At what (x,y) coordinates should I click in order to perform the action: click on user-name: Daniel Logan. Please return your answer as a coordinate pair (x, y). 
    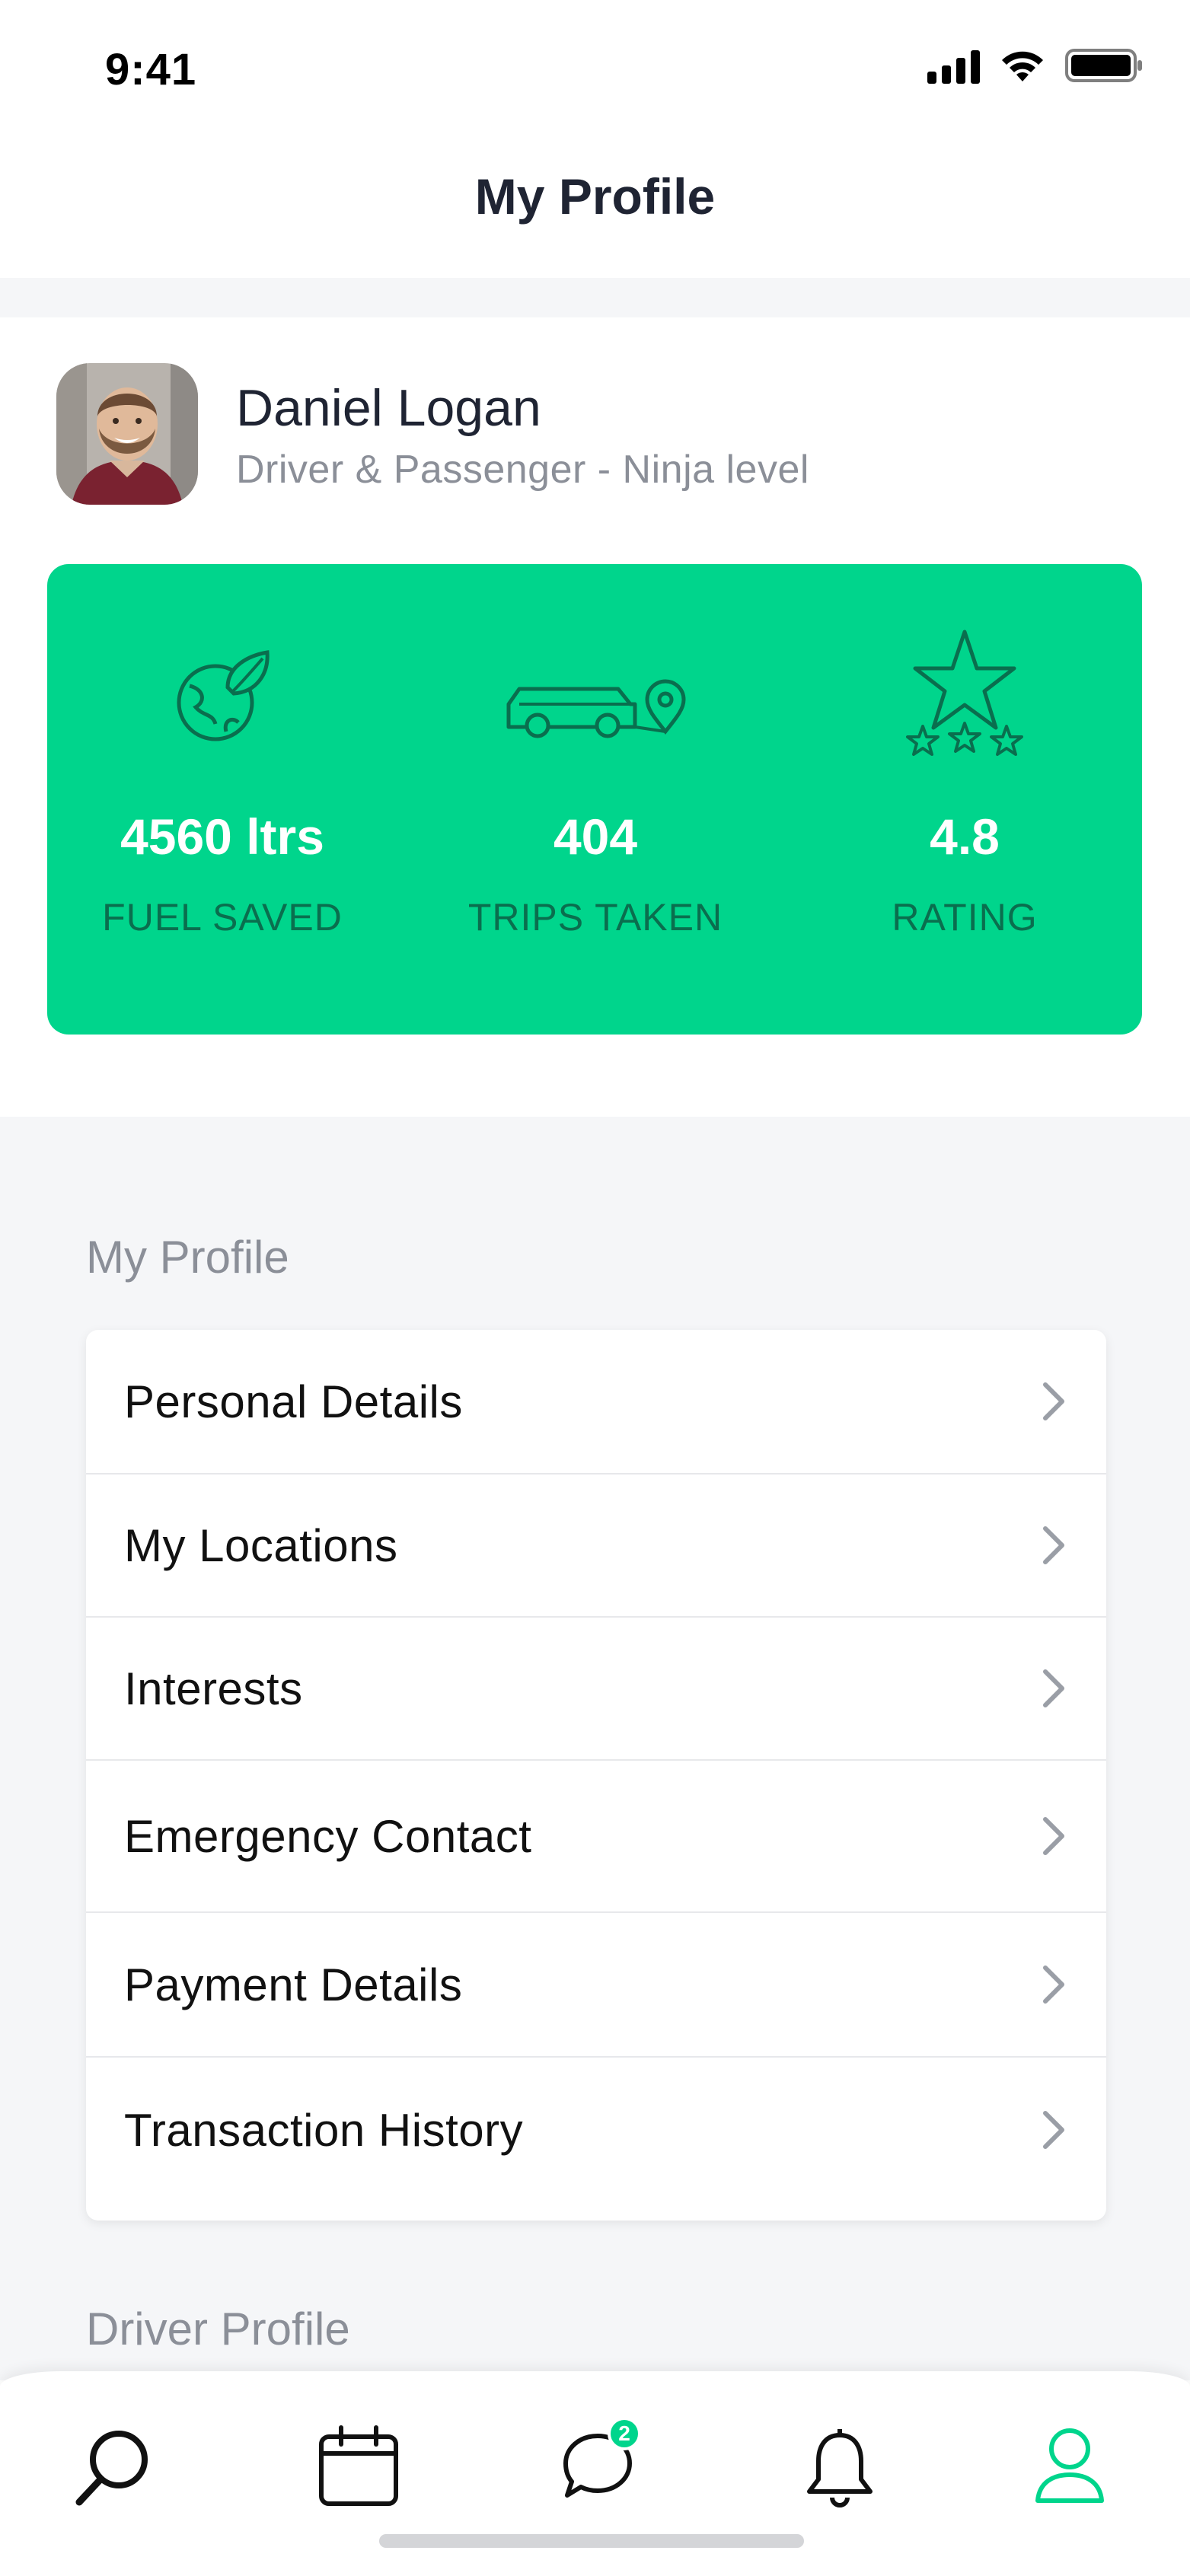
    Looking at the image, I should click on (388, 408).